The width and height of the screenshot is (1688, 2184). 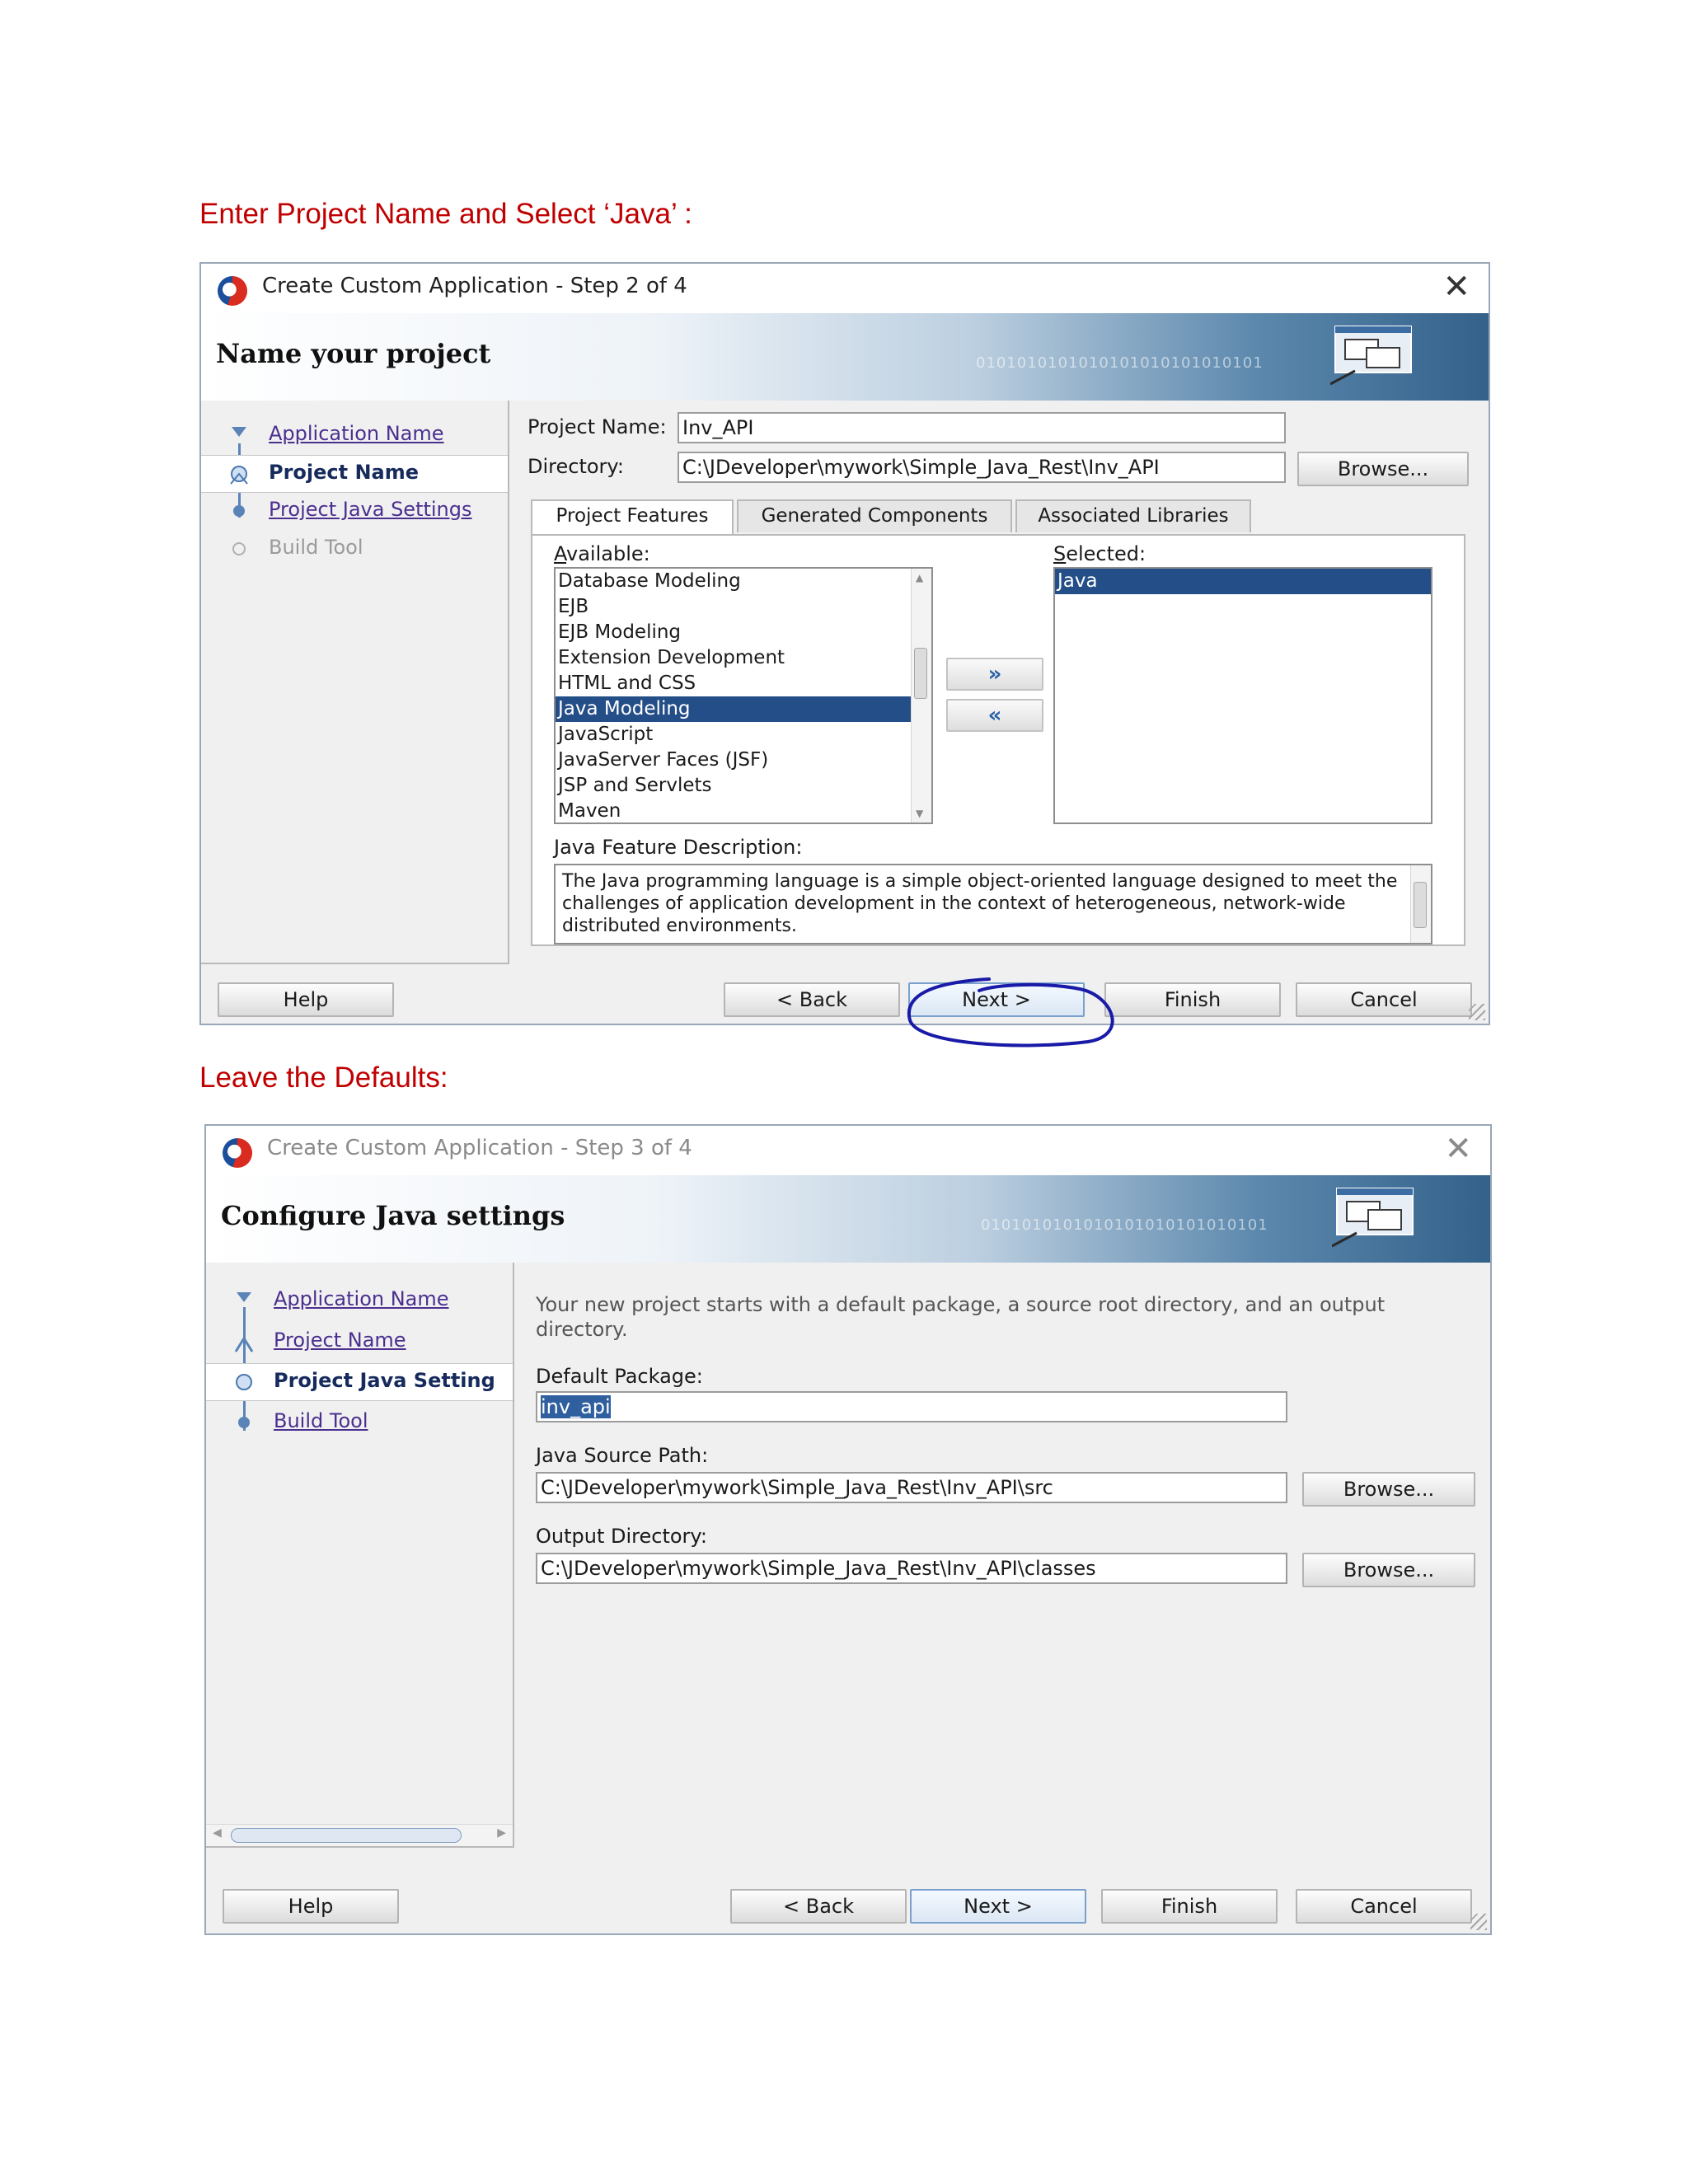 What do you see at coordinates (633, 517) in the screenshot?
I see `tab-project-features: Project Features` at bounding box center [633, 517].